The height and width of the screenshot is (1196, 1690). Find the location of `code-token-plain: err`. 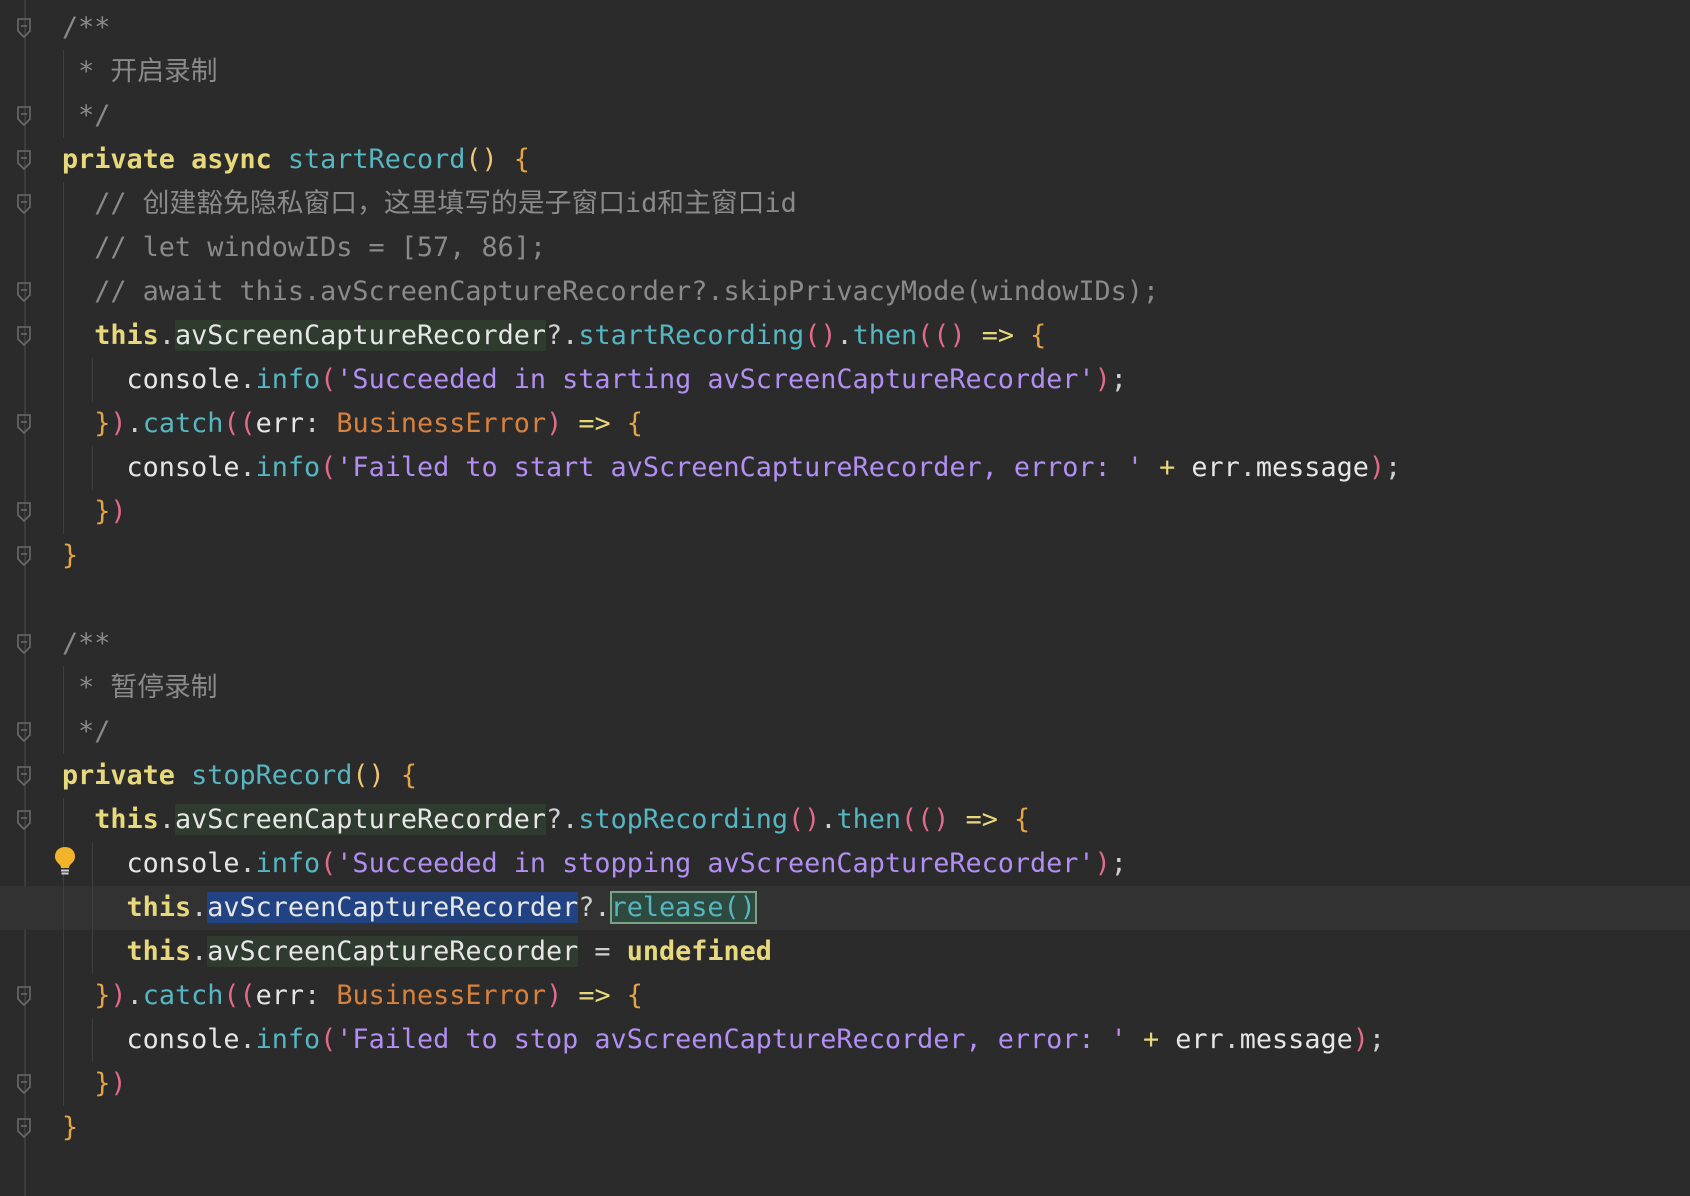

code-token-plain: err is located at coordinates (1215, 467).